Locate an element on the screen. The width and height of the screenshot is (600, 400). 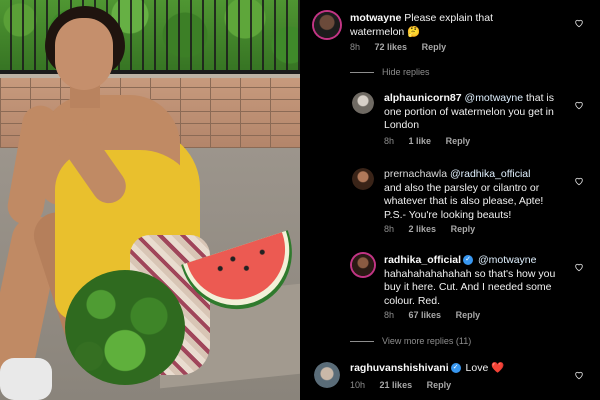
hide-replies-button: Hide replies is located at coordinates (406, 72).